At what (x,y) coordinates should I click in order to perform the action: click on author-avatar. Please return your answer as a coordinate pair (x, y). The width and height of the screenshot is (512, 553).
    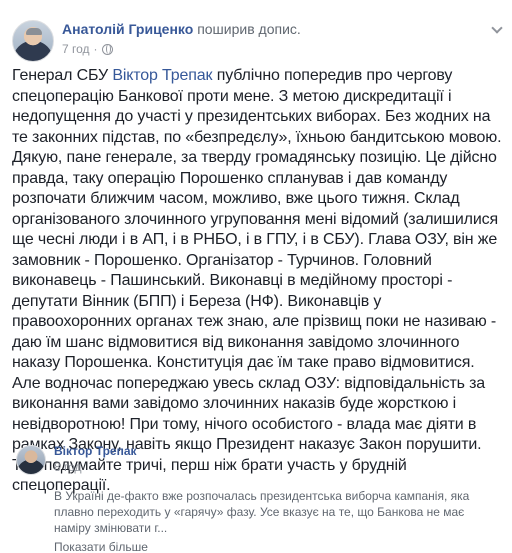
    Looking at the image, I should click on (33, 41).